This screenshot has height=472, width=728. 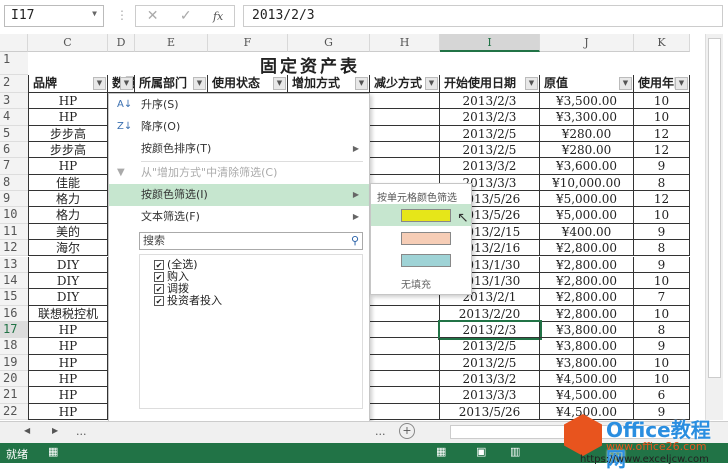 What do you see at coordinates (662, 395) in the screenshot?
I see `cell-years: 6` at bounding box center [662, 395].